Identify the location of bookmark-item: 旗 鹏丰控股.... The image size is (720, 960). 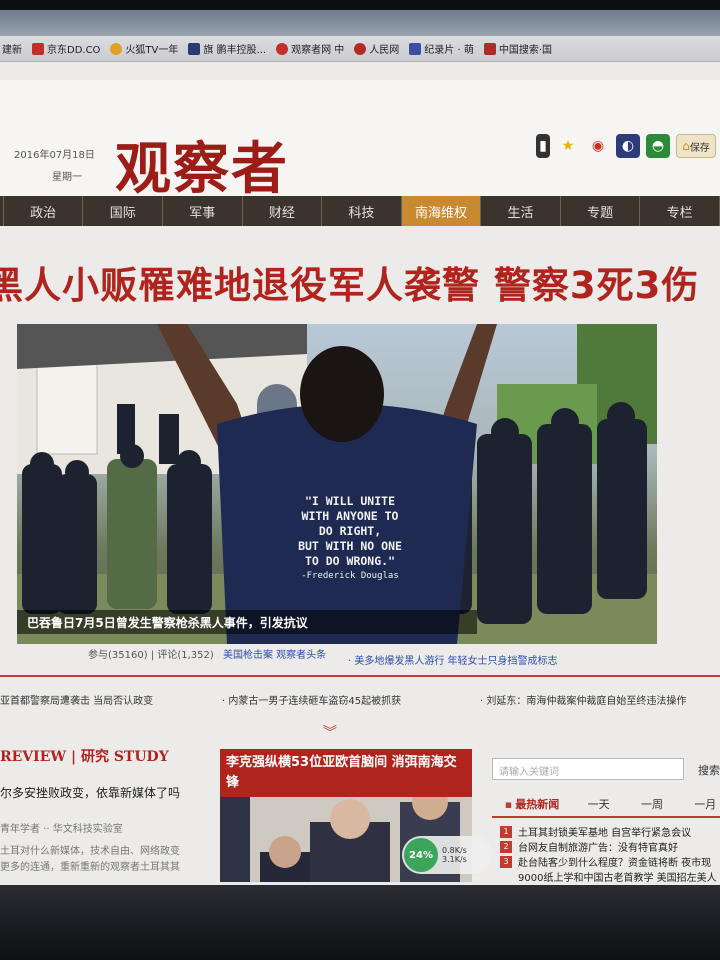
(227, 48).